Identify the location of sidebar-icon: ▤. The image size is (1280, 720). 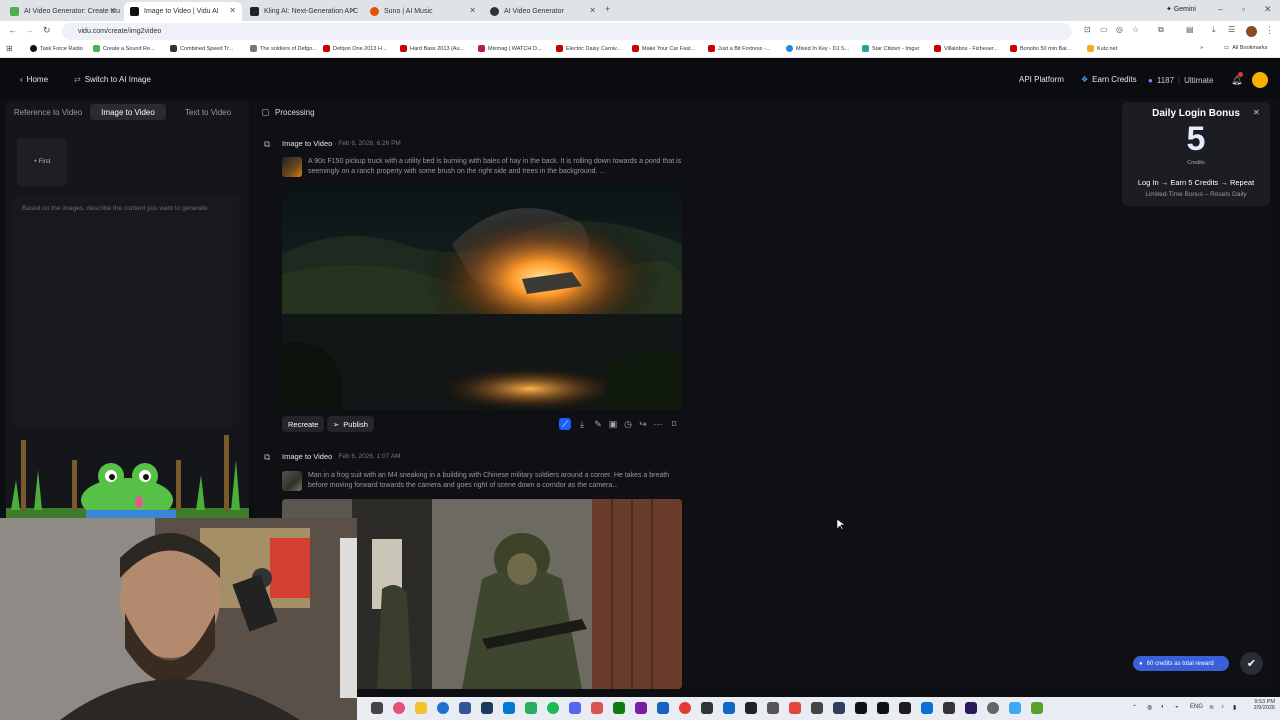
(1190, 29).